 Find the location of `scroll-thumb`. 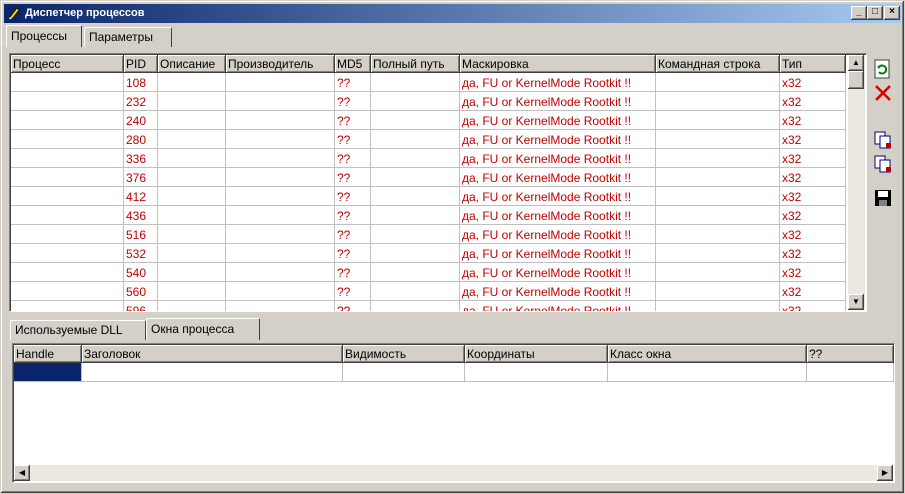

scroll-thumb is located at coordinates (856, 80).